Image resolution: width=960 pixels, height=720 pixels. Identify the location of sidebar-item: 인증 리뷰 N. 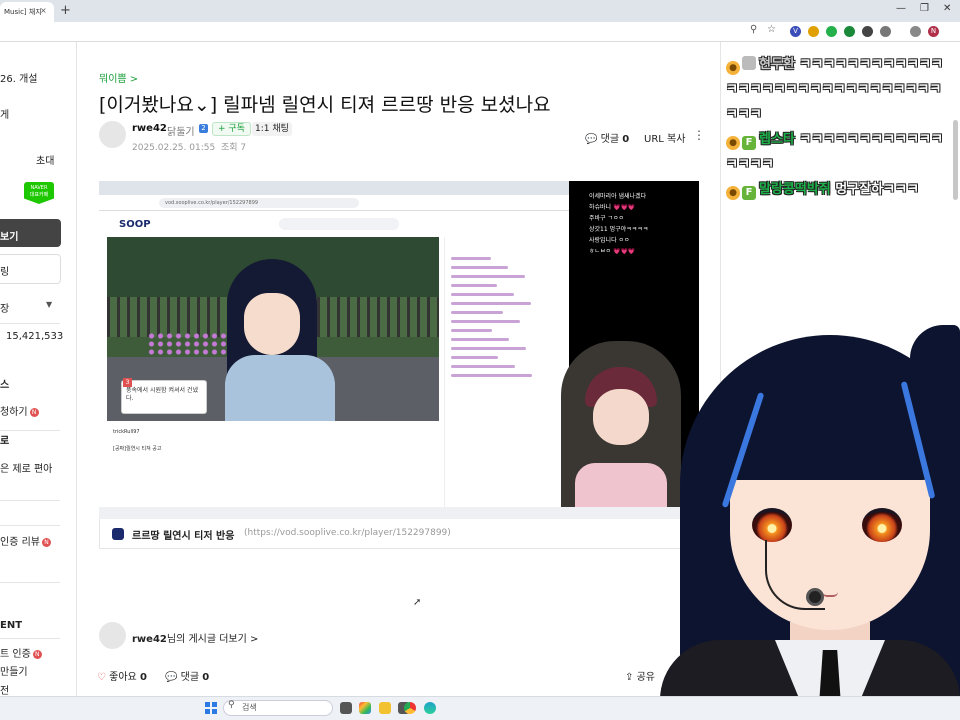
(25, 540).